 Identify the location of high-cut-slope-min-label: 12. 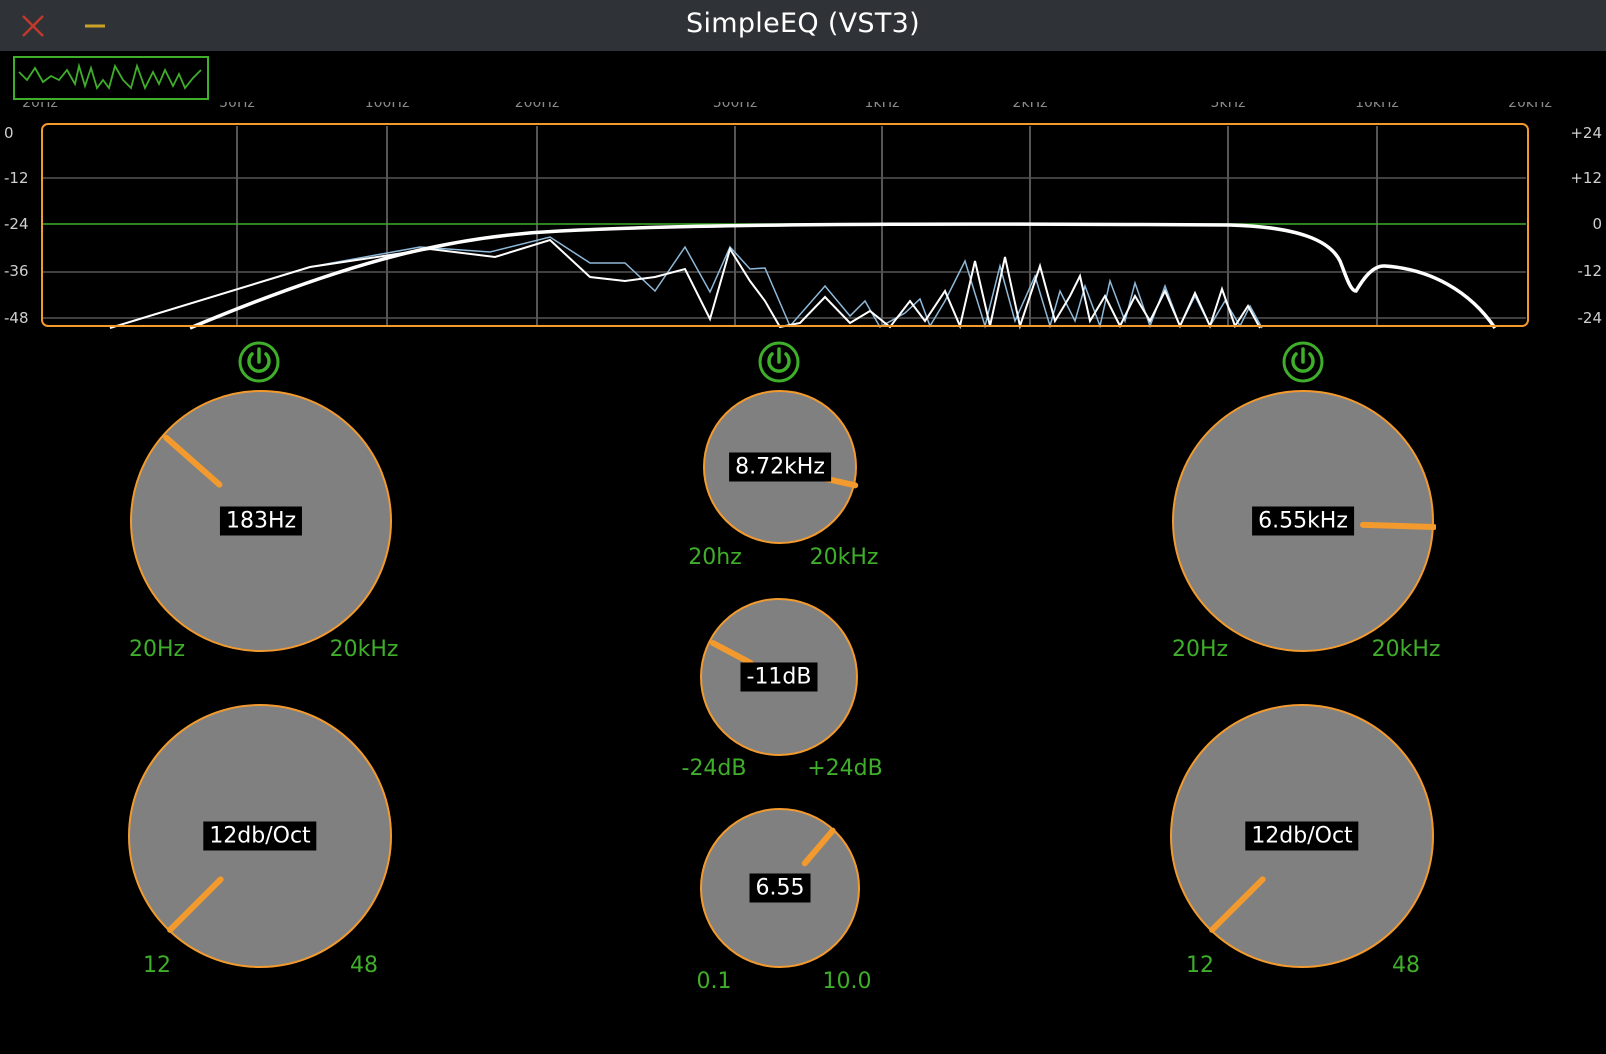
(1200, 965).